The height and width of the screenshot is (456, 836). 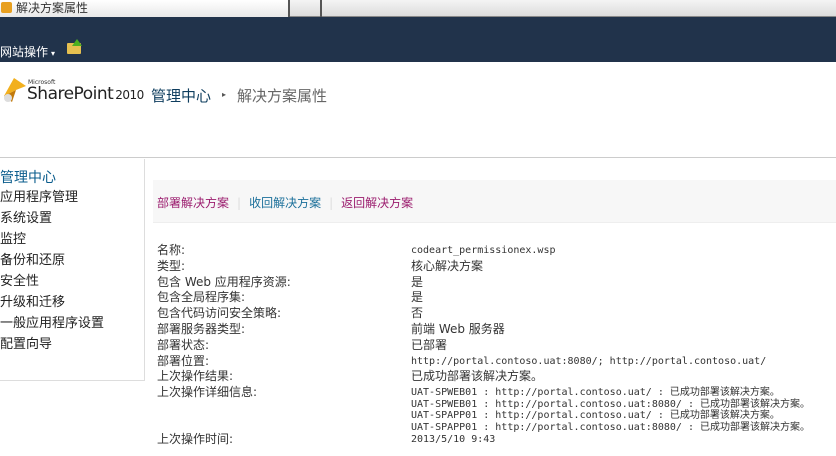 What do you see at coordinates (282, 96) in the screenshot?
I see `page-title: 解决方案属性` at bounding box center [282, 96].